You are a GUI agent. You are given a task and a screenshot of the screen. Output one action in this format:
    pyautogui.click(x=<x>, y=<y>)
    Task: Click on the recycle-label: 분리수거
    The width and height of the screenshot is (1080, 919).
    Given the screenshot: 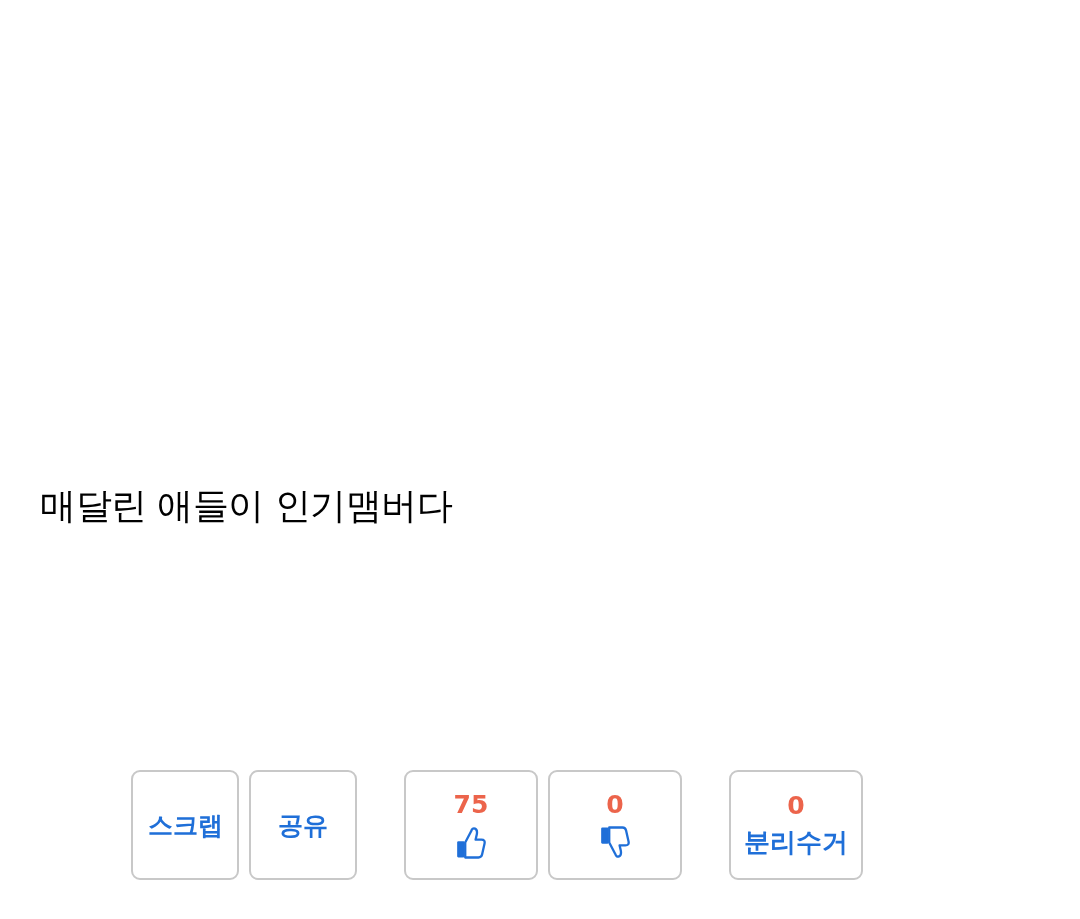 What is the action you would take?
    pyautogui.click(x=796, y=842)
    